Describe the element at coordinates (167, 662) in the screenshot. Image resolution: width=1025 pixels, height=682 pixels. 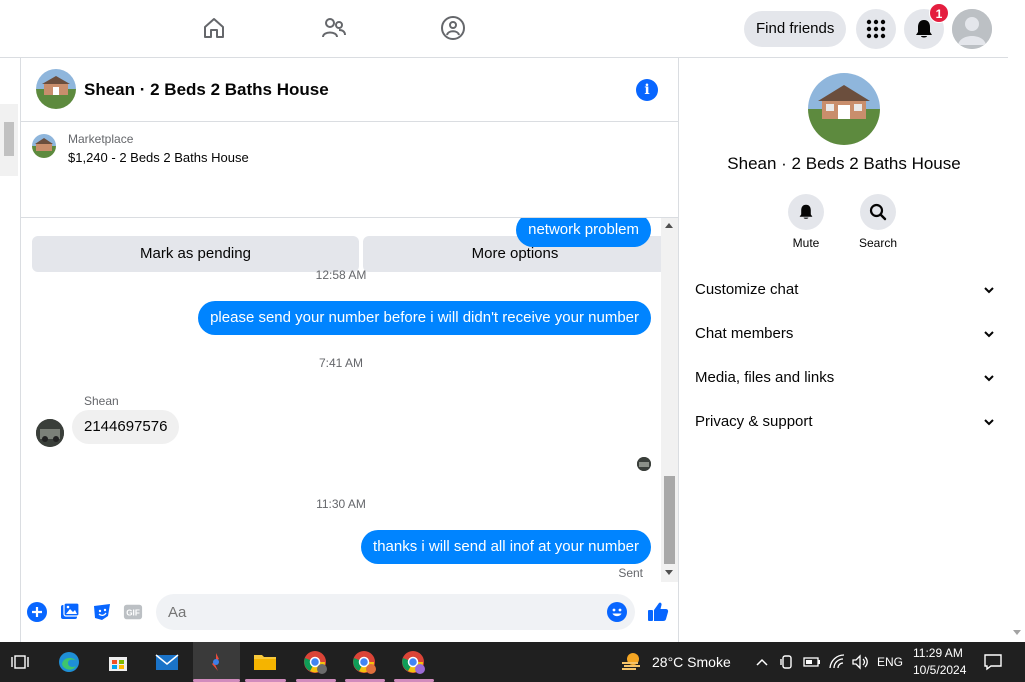
I see `mail-icon` at that location.